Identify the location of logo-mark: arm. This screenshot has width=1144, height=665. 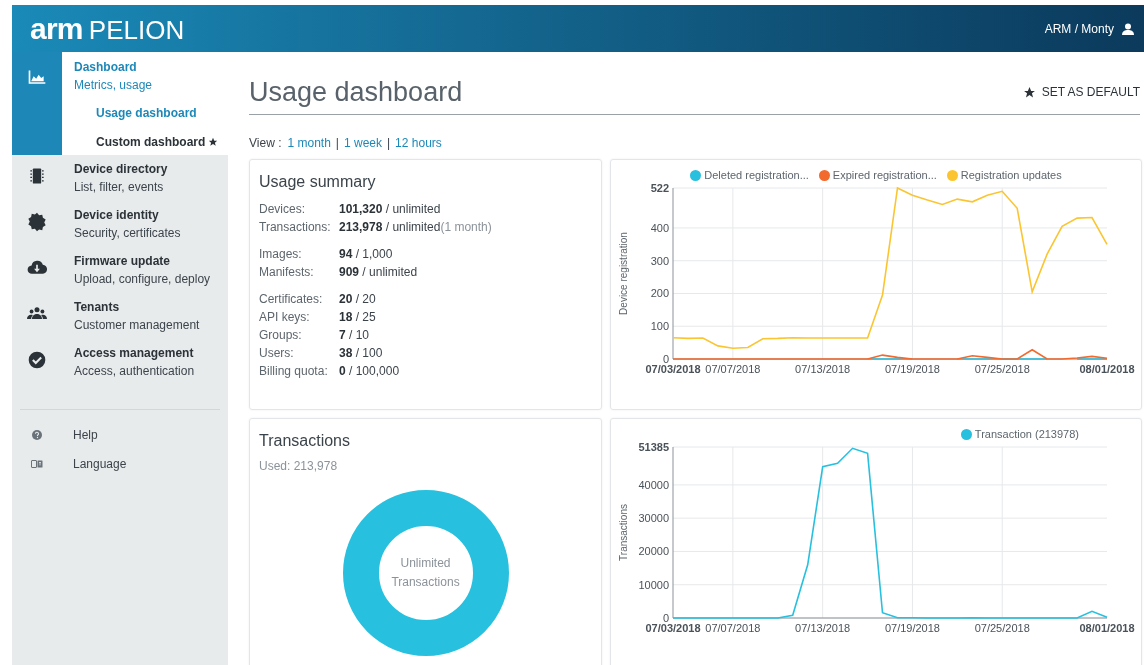
(56, 28).